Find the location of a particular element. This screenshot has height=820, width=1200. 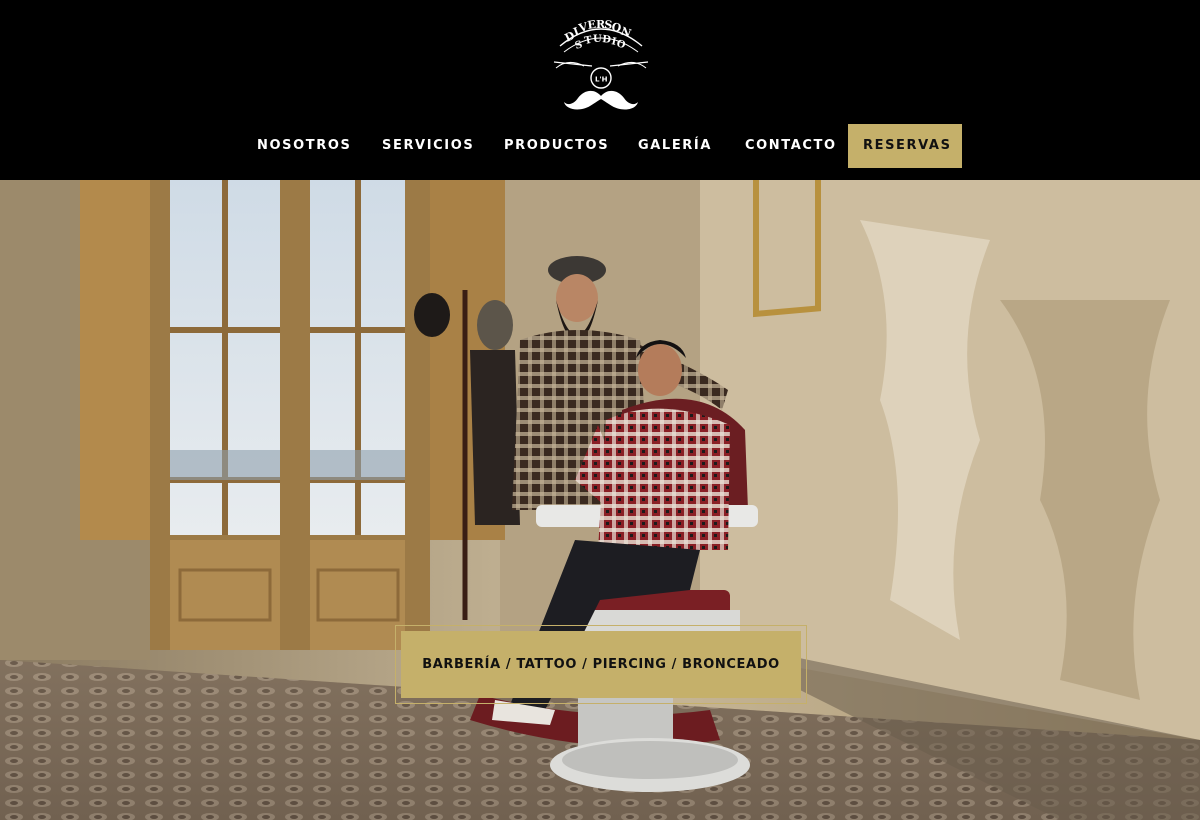

svg-text: L'H is located at coordinates (601, 80).